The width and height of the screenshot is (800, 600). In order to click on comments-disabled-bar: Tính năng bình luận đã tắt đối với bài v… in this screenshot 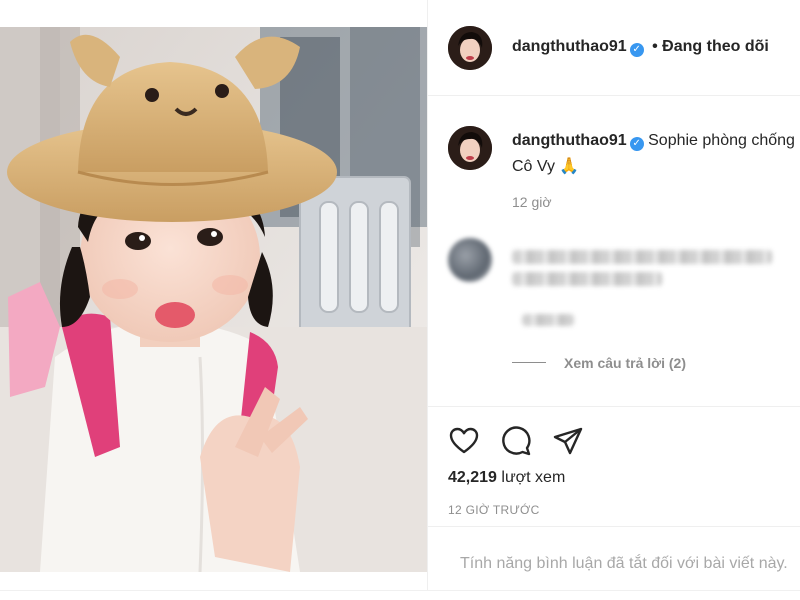, I will do `click(614, 563)`.